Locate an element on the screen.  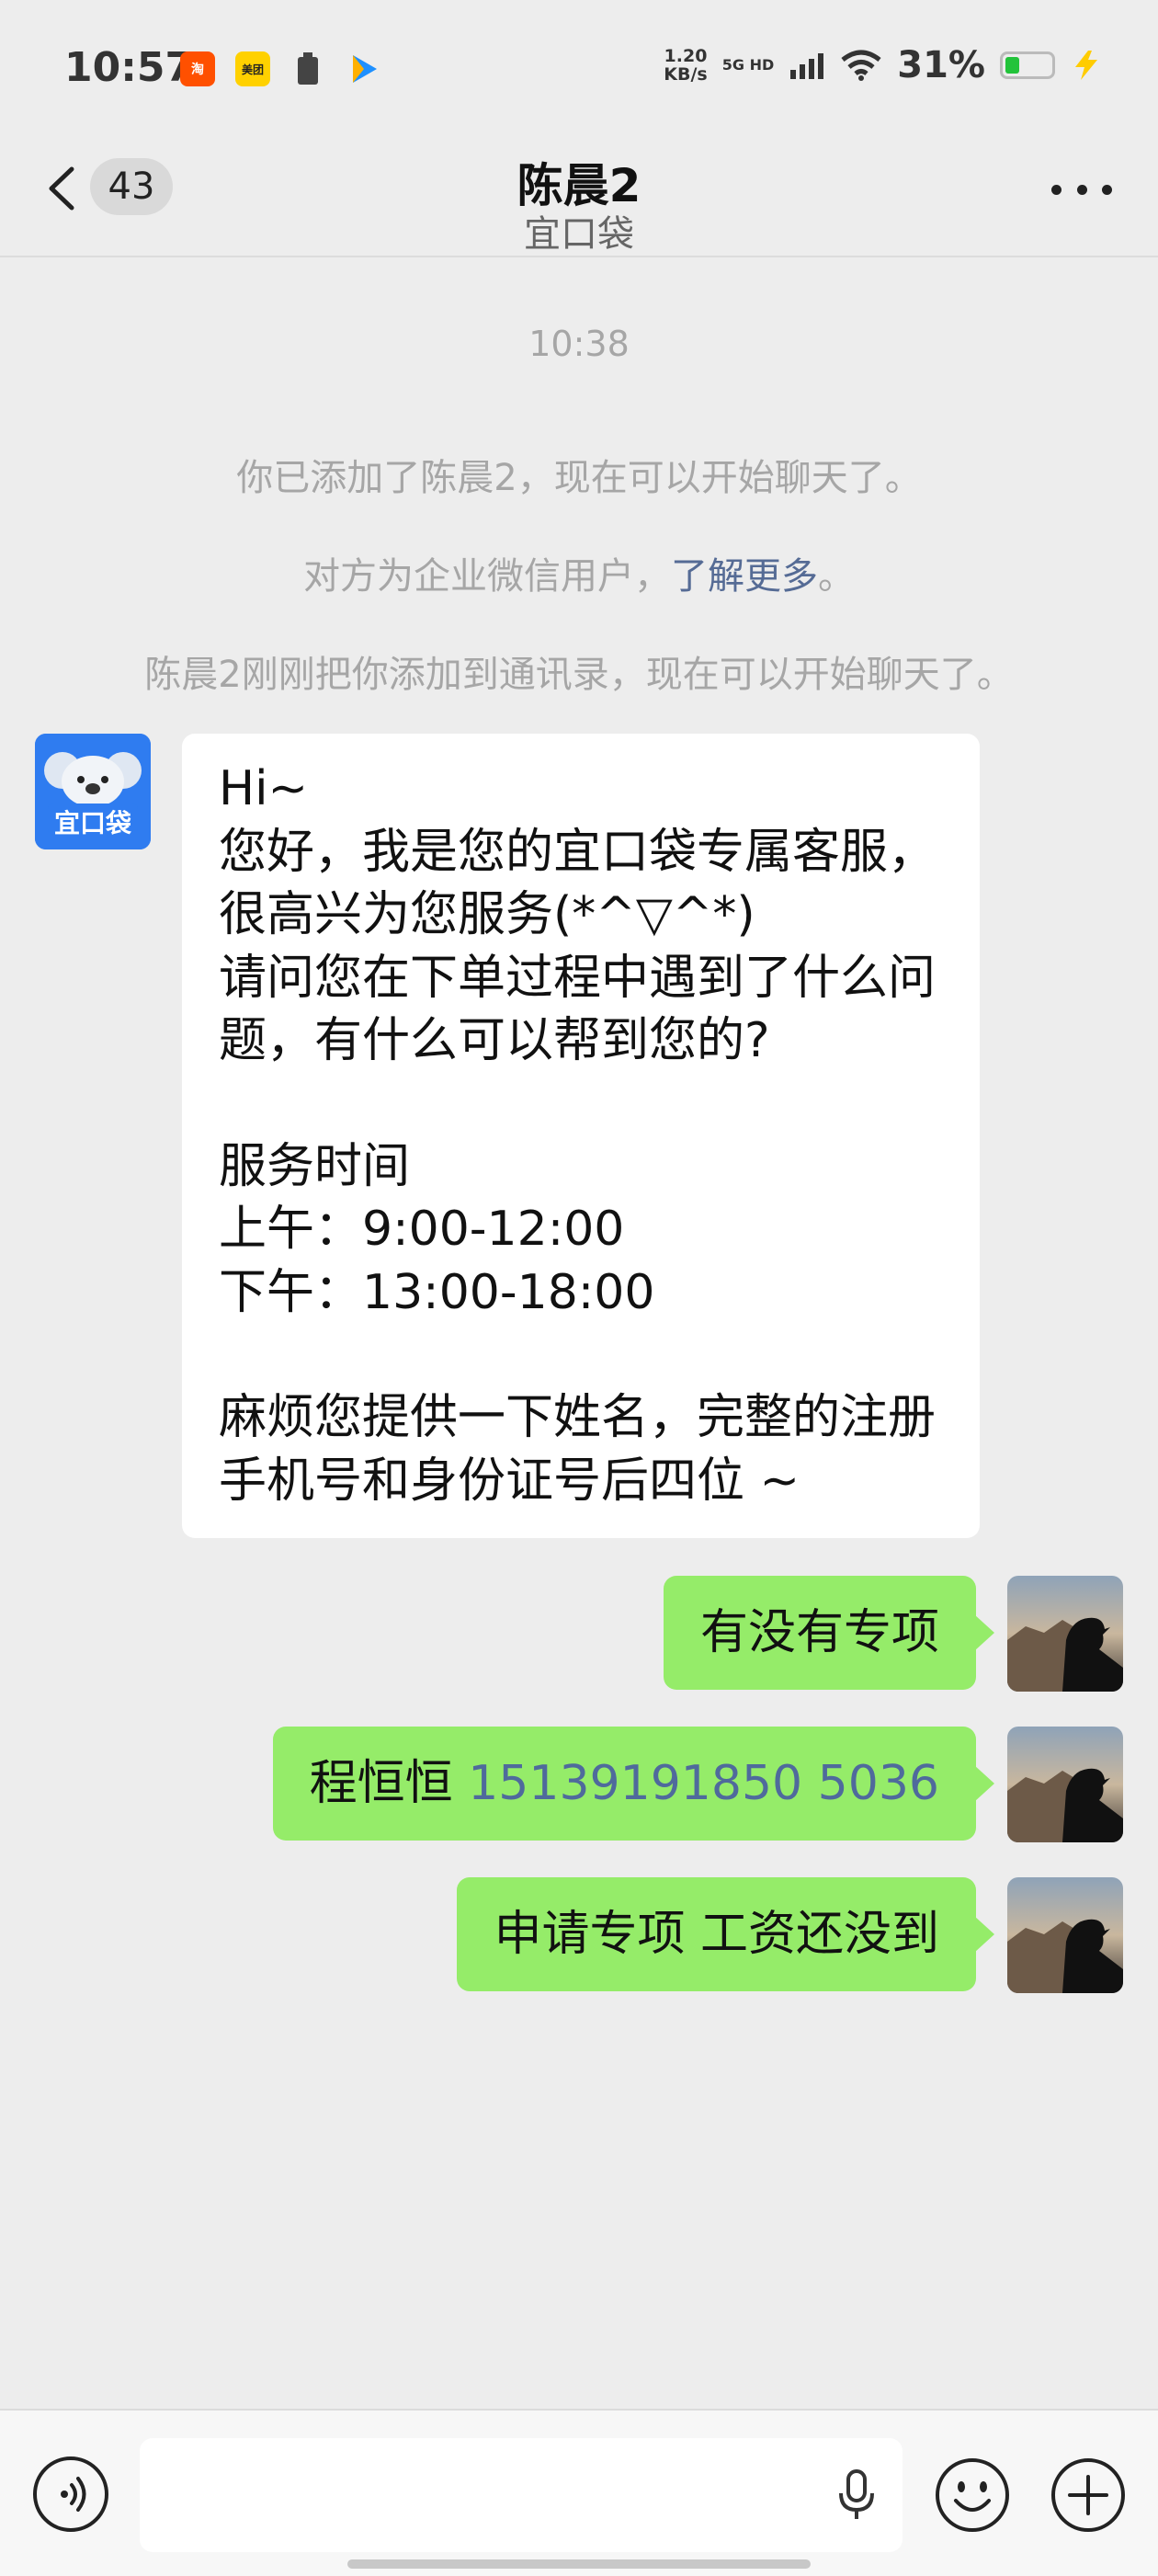
net-speed: 1.20 KB/s is located at coordinates (686, 65).